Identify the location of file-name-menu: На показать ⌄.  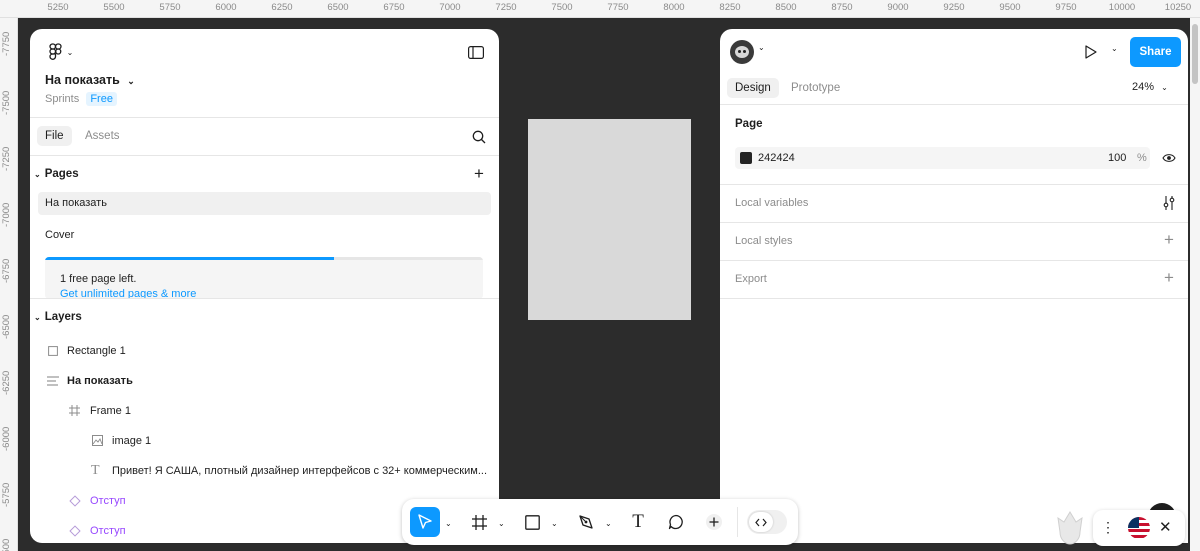
(90, 80).